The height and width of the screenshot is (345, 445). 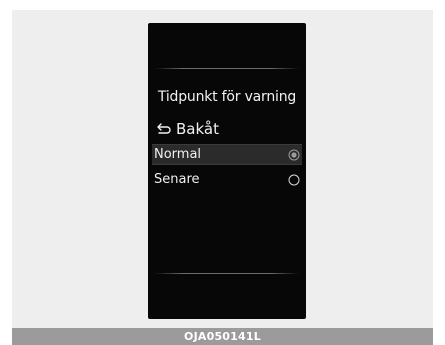 What do you see at coordinates (164, 128) in the screenshot?
I see `back-arrow-icon` at bounding box center [164, 128].